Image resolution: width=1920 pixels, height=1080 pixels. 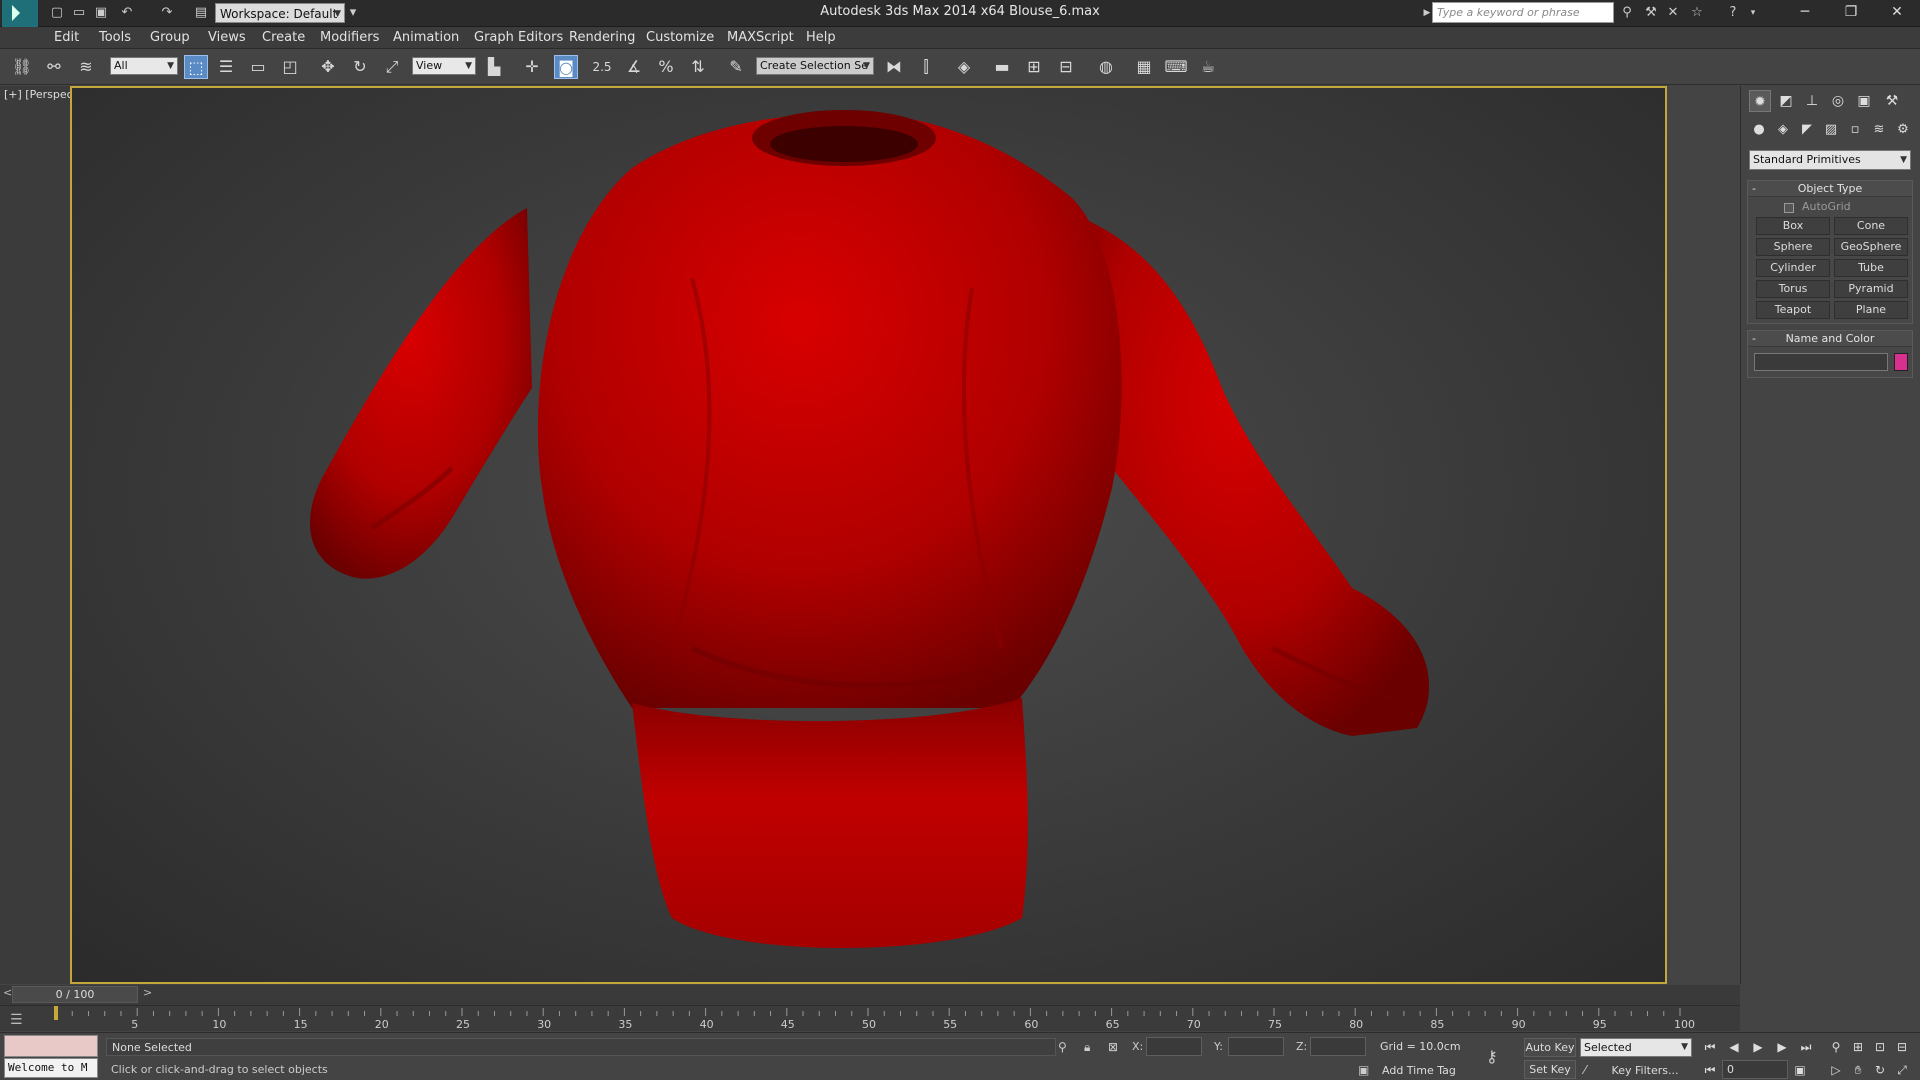 What do you see at coordinates (328, 67) in the screenshot?
I see `move-icon: ✥` at bounding box center [328, 67].